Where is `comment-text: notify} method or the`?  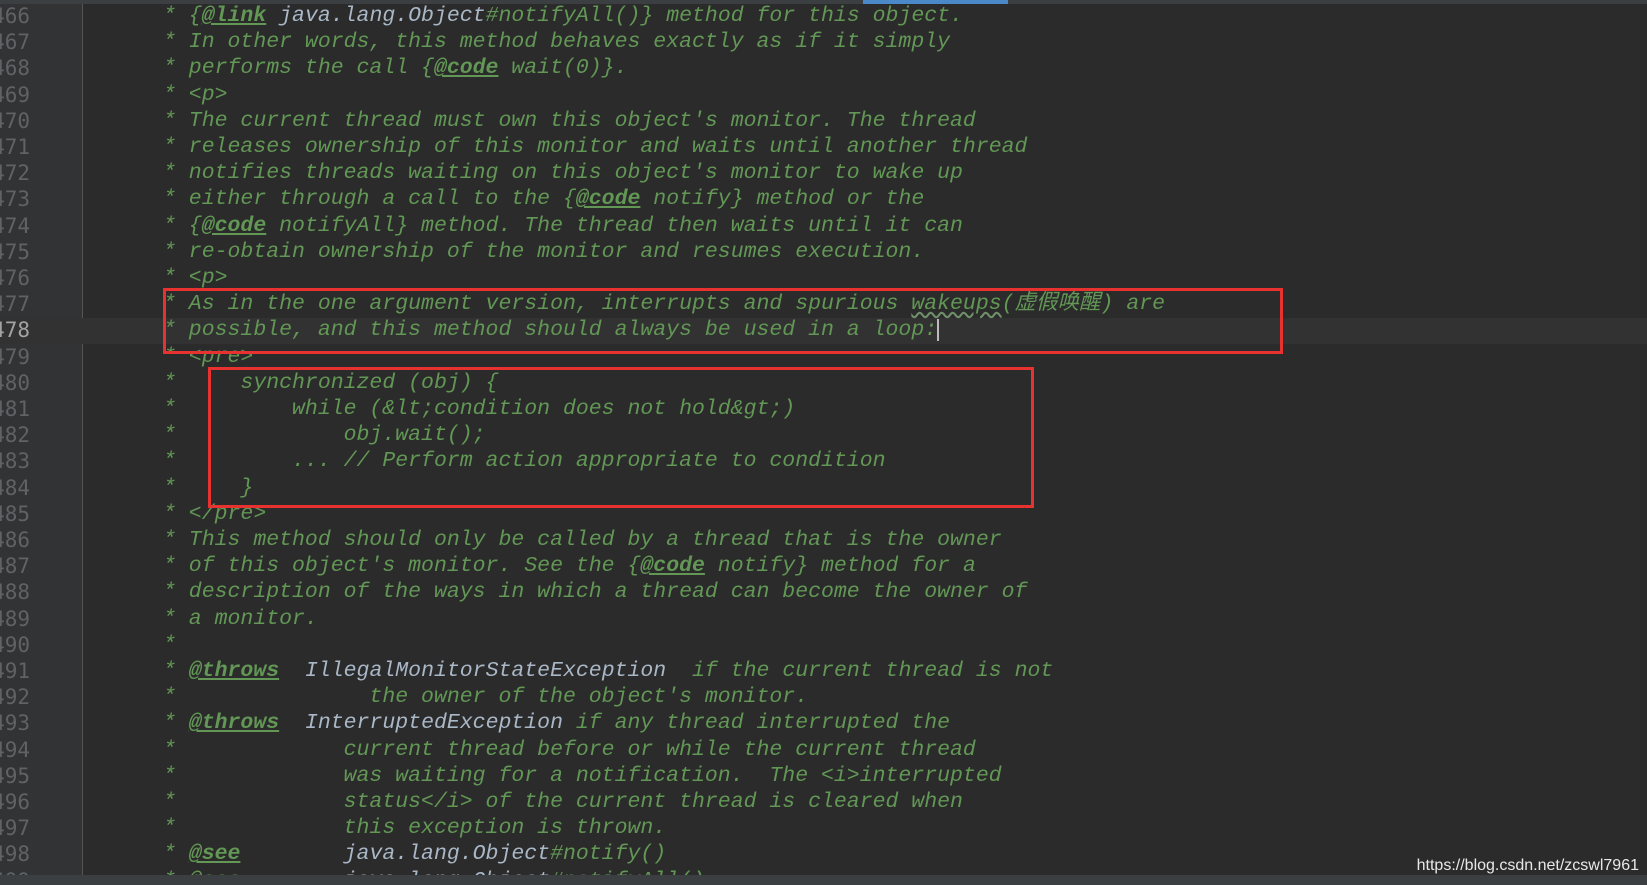 comment-text: notify} method or the is located at coordinates (782, 199).